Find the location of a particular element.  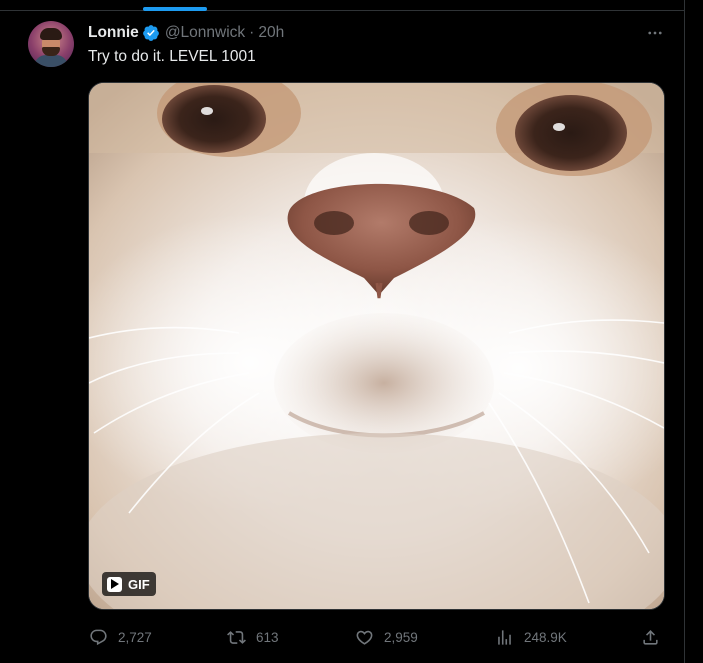

author-handle: @Lonnwick is located at coordinates (205, 33).